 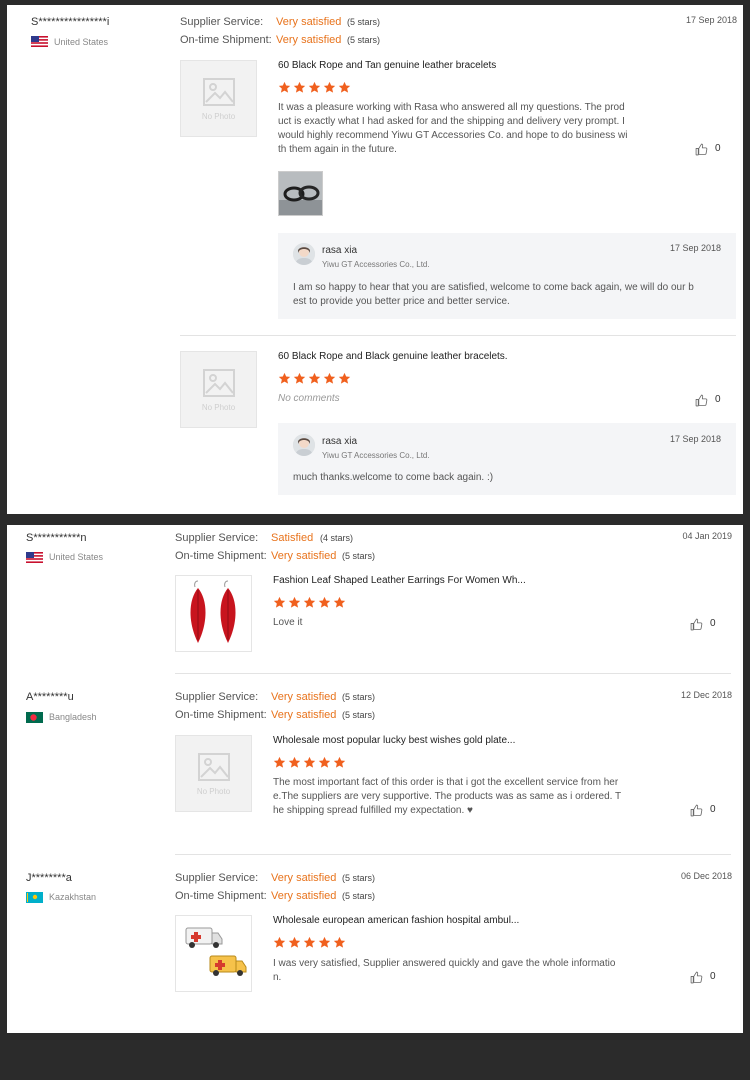 I want to click on supplier-service-stars: (4 stars), so click(x=337, y=538).